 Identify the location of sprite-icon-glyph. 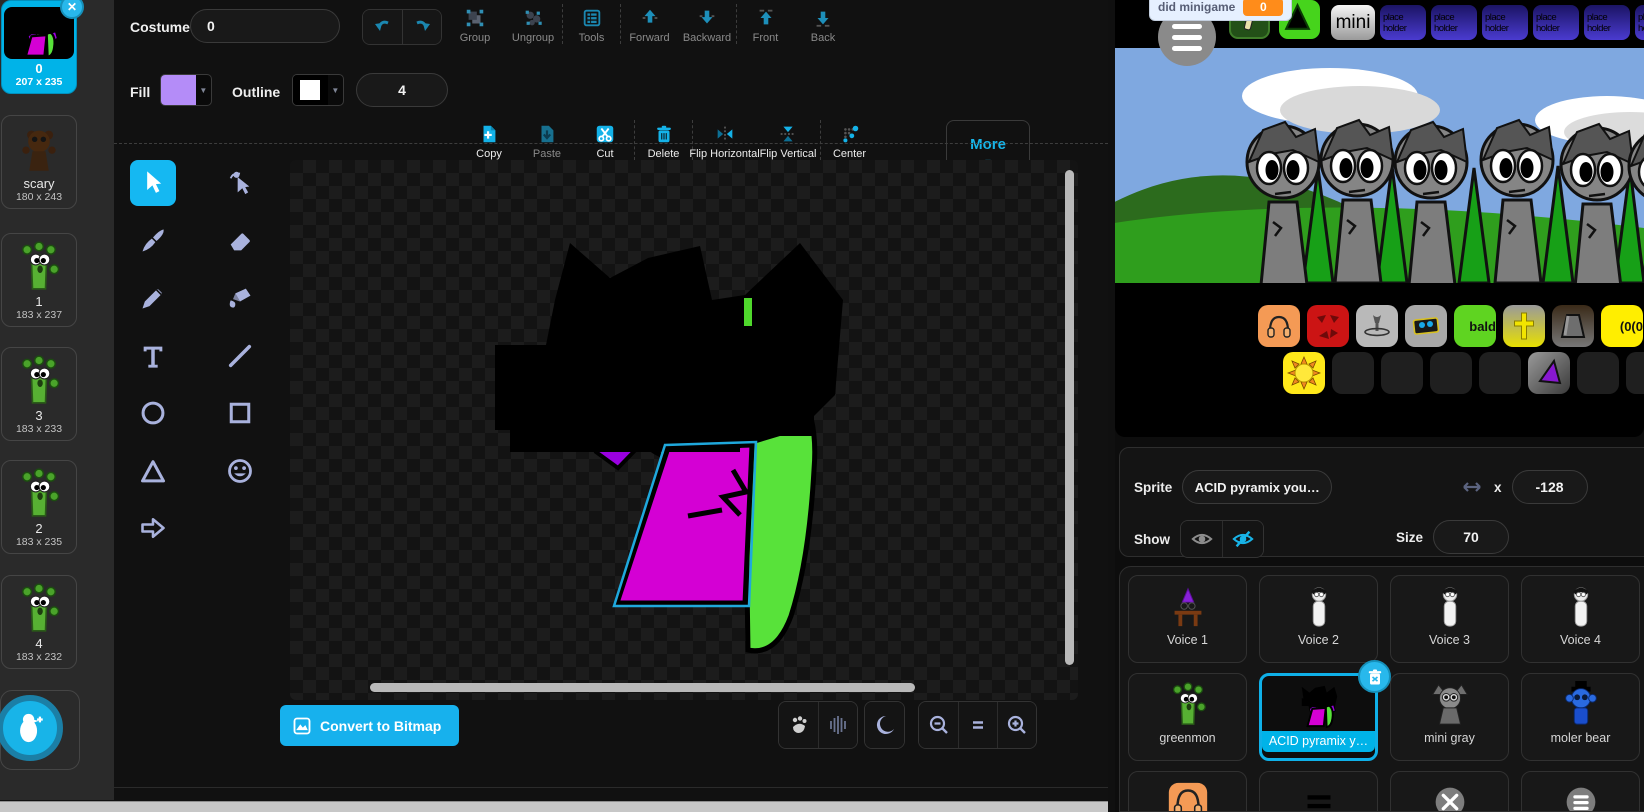
(1353, 373).